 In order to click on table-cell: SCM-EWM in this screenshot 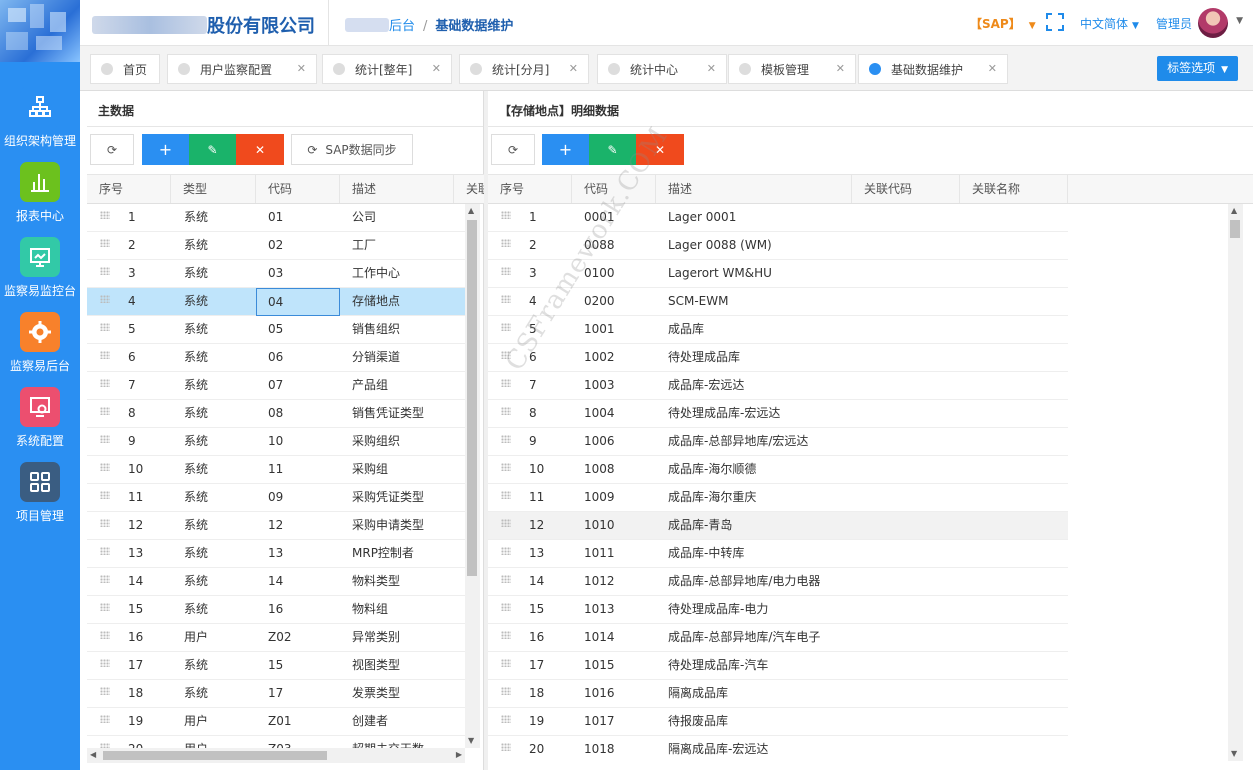, I will do `click(754, 302)`.